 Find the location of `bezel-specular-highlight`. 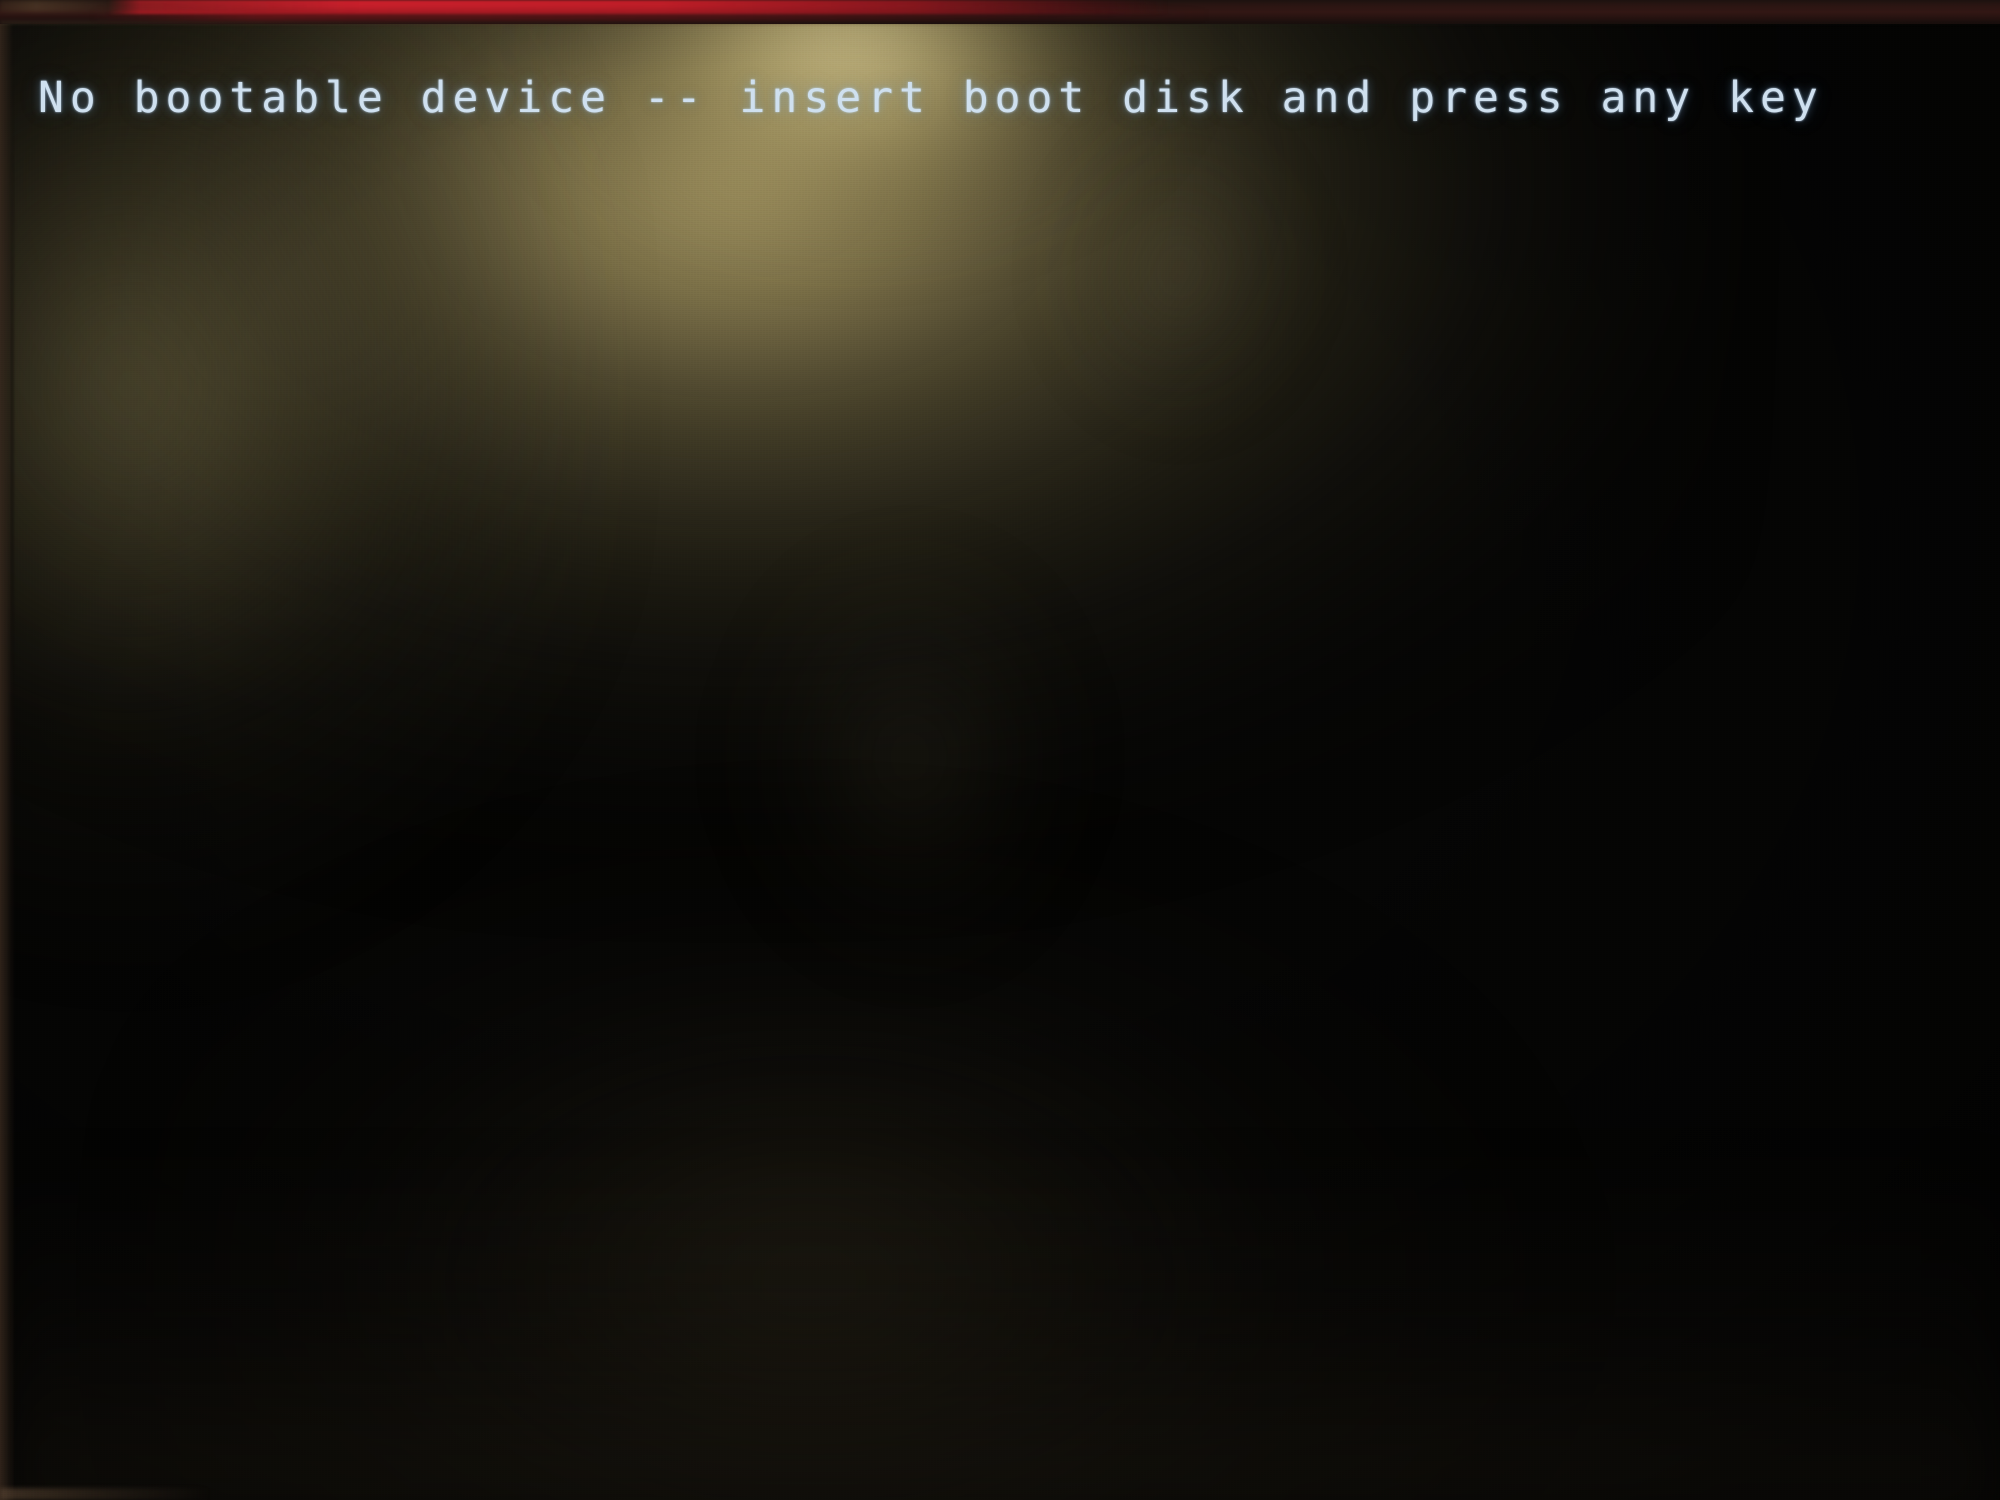

bezel-specular-highlight is located at coordinates (180, 6).